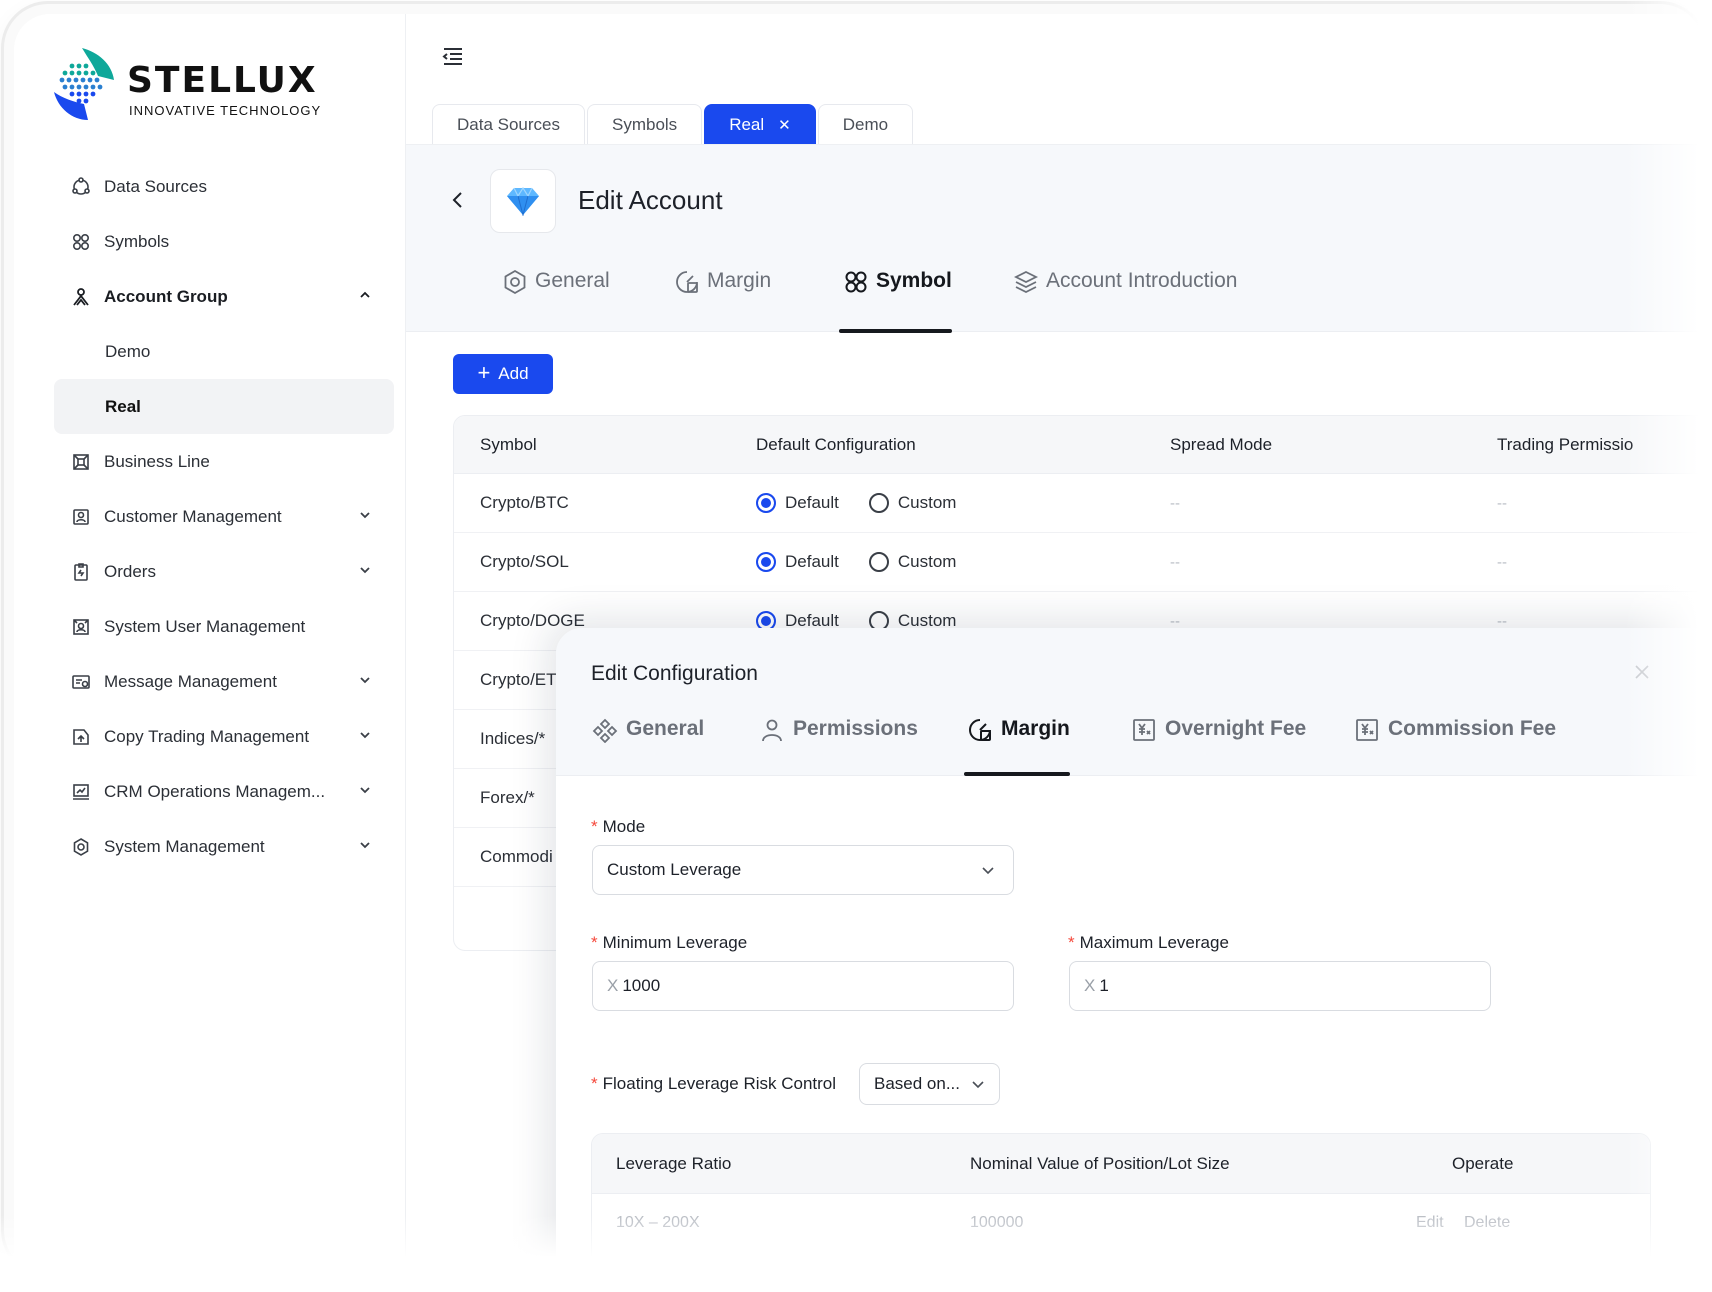 The height and width of the screenshot is (1292, 1712). I want to click on mode-select: Custom Leverage, so click(803, 870).